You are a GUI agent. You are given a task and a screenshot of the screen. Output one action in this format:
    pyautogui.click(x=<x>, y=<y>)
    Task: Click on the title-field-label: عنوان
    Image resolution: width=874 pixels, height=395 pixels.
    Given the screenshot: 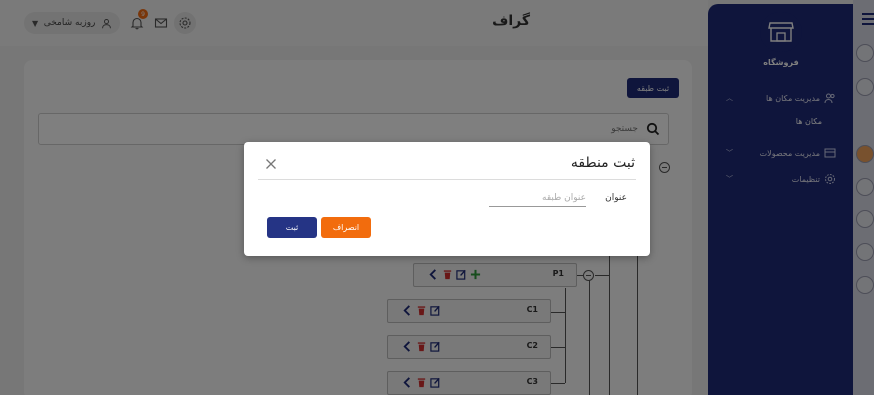 What is the action you would take?
    pyautogui.click(x=616, y=198)
    